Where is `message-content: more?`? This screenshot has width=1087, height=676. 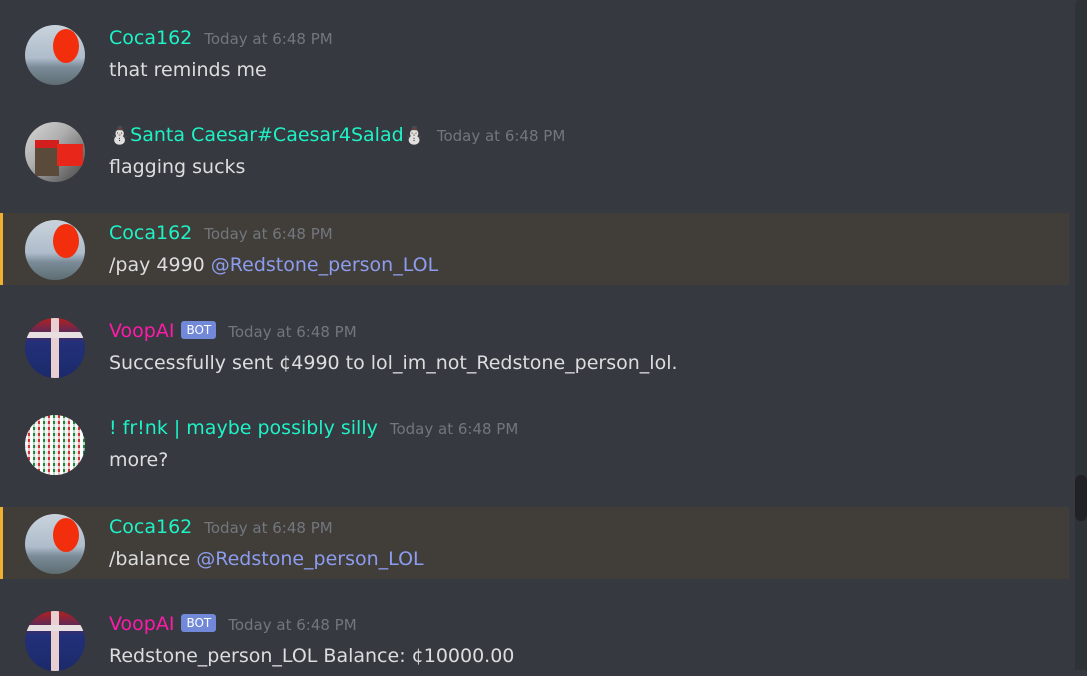
message-content: more? is located at coordinates (138, 460).